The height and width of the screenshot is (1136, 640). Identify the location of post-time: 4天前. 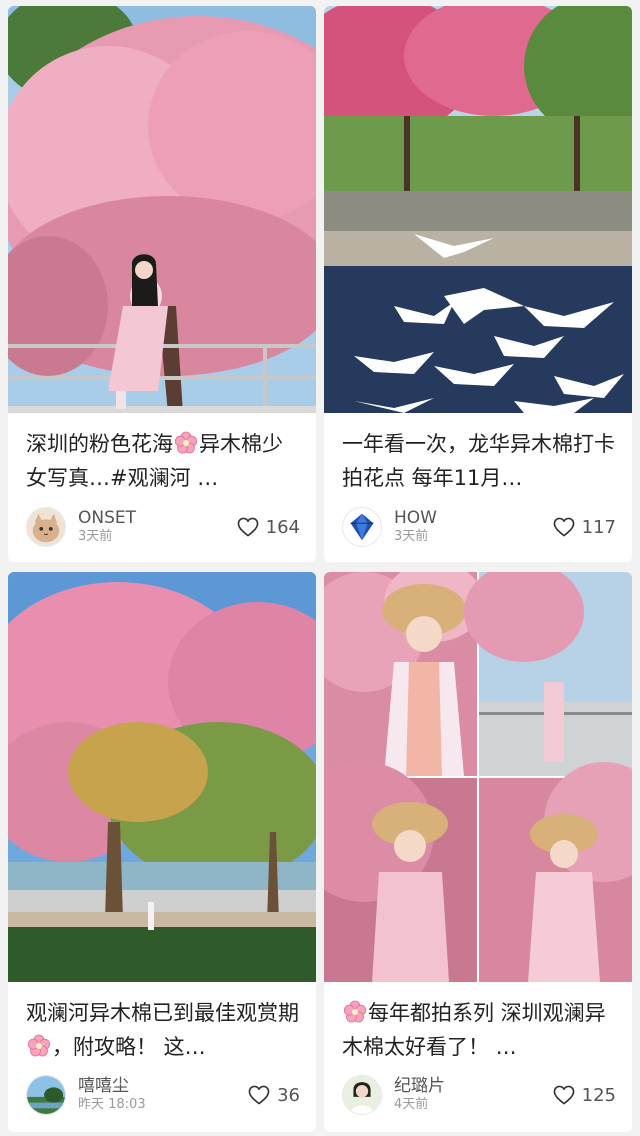
(411, 1104).